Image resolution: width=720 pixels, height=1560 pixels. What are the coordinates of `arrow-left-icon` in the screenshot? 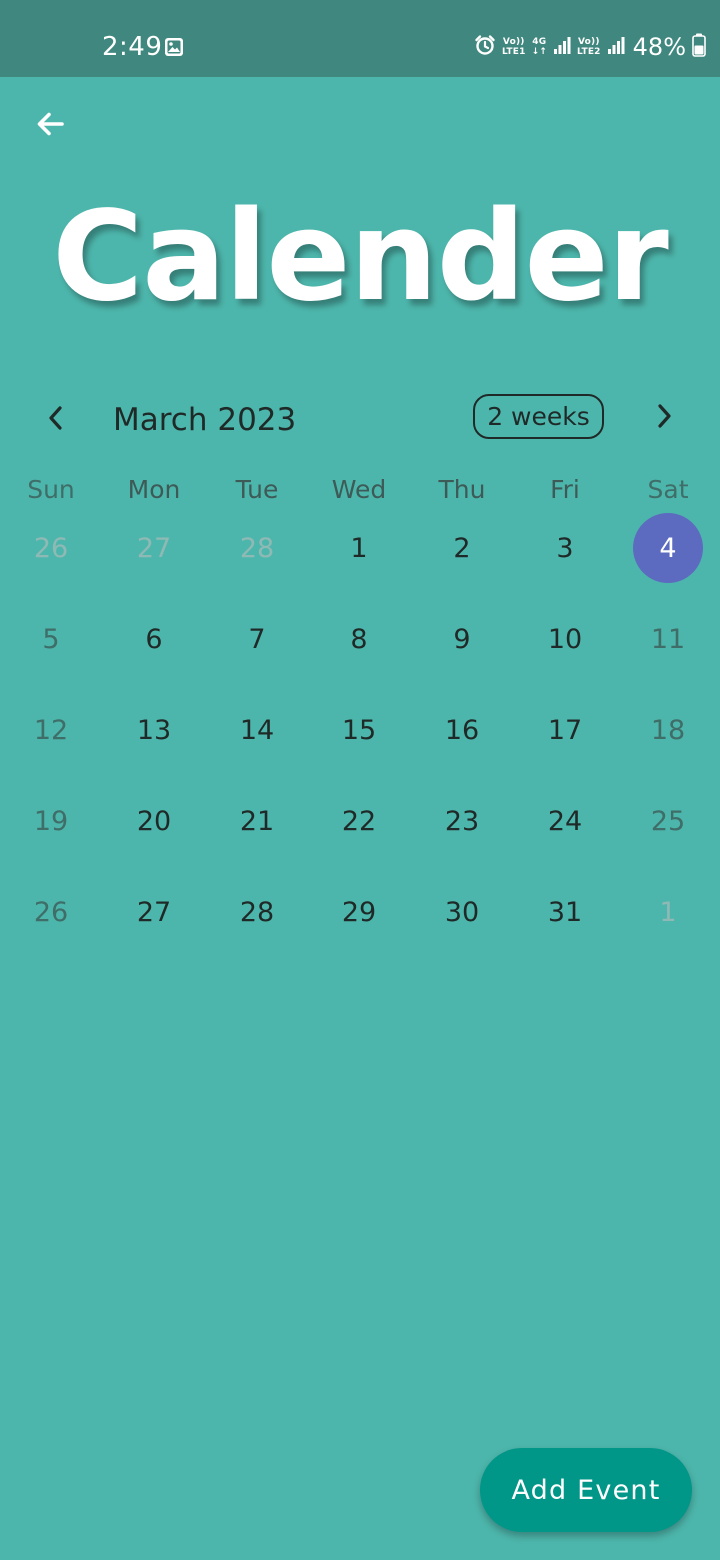 It's located at (50, 126).